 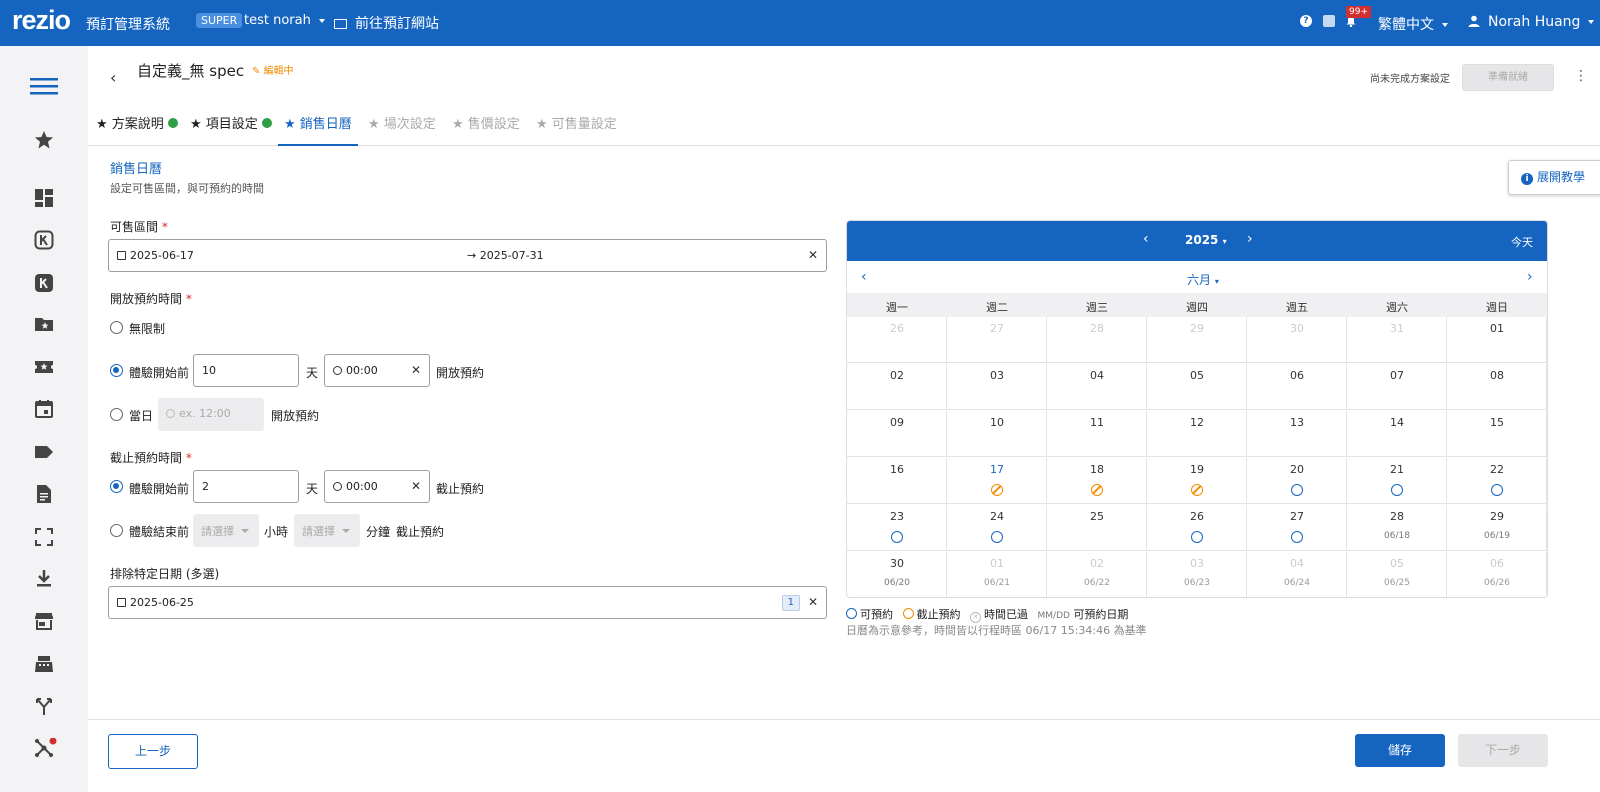 What do you see at coordinates (137, 131) in the screenshot?
I see `tab-plan-description: ★ 方案說明` at bounding box center [137, 131].